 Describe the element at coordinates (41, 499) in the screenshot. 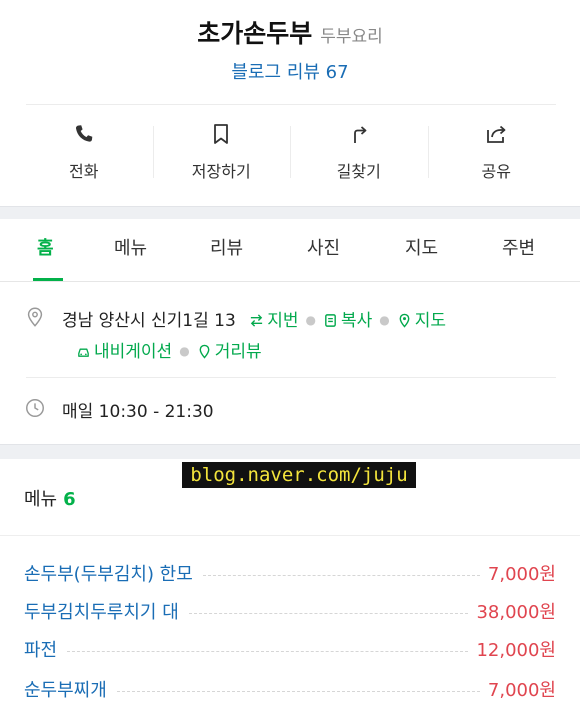

I see `menu-heading-label: 메뉴` at that location.